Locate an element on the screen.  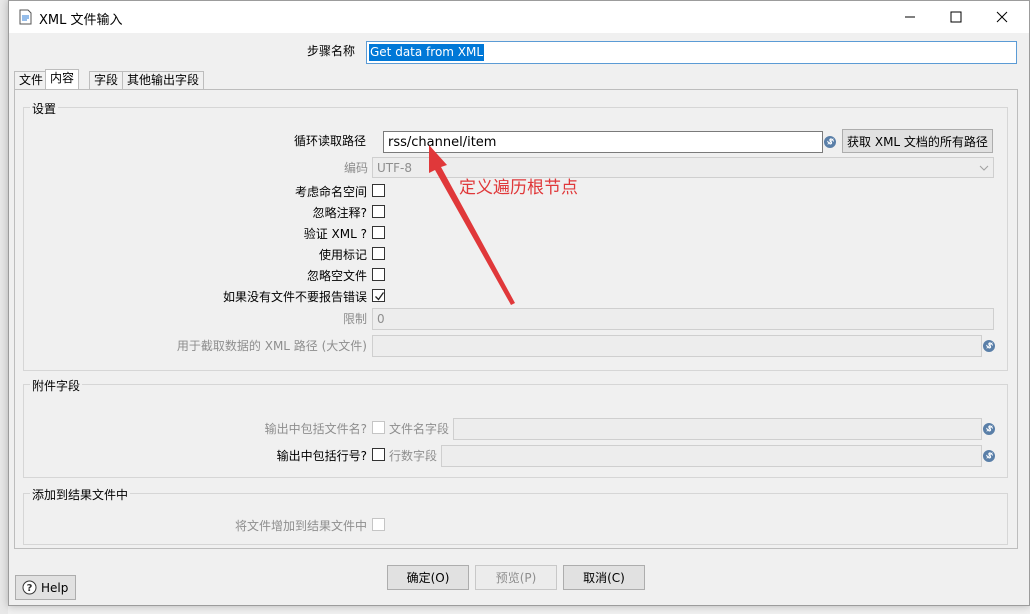
ok-button: 确定(O) is located at coordinates (428, 577).